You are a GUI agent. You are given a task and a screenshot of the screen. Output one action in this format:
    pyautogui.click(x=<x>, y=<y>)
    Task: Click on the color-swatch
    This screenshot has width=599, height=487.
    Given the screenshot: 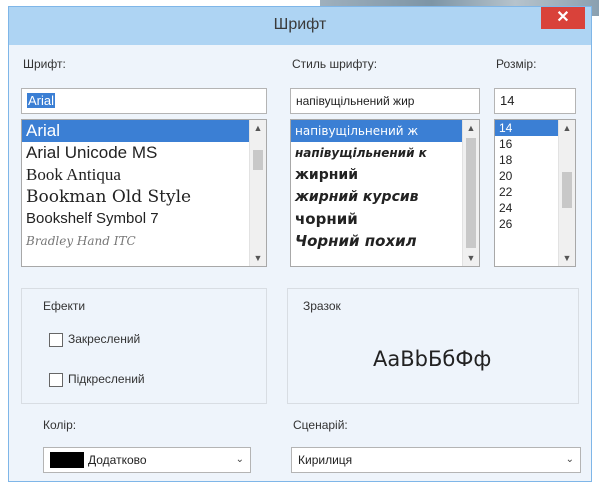 What is the action you would take?
    pyautogui.click(x=67, y=460)
    